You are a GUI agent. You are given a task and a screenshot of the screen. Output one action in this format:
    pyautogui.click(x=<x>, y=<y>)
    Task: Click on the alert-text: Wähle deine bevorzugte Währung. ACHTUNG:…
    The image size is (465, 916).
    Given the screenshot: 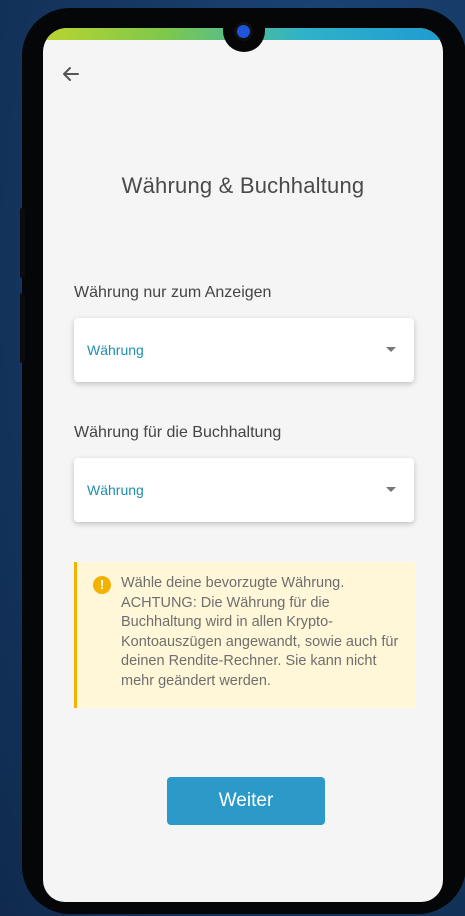 What is the action you would take?
    pyautogui.click(x=260, y=632)
    